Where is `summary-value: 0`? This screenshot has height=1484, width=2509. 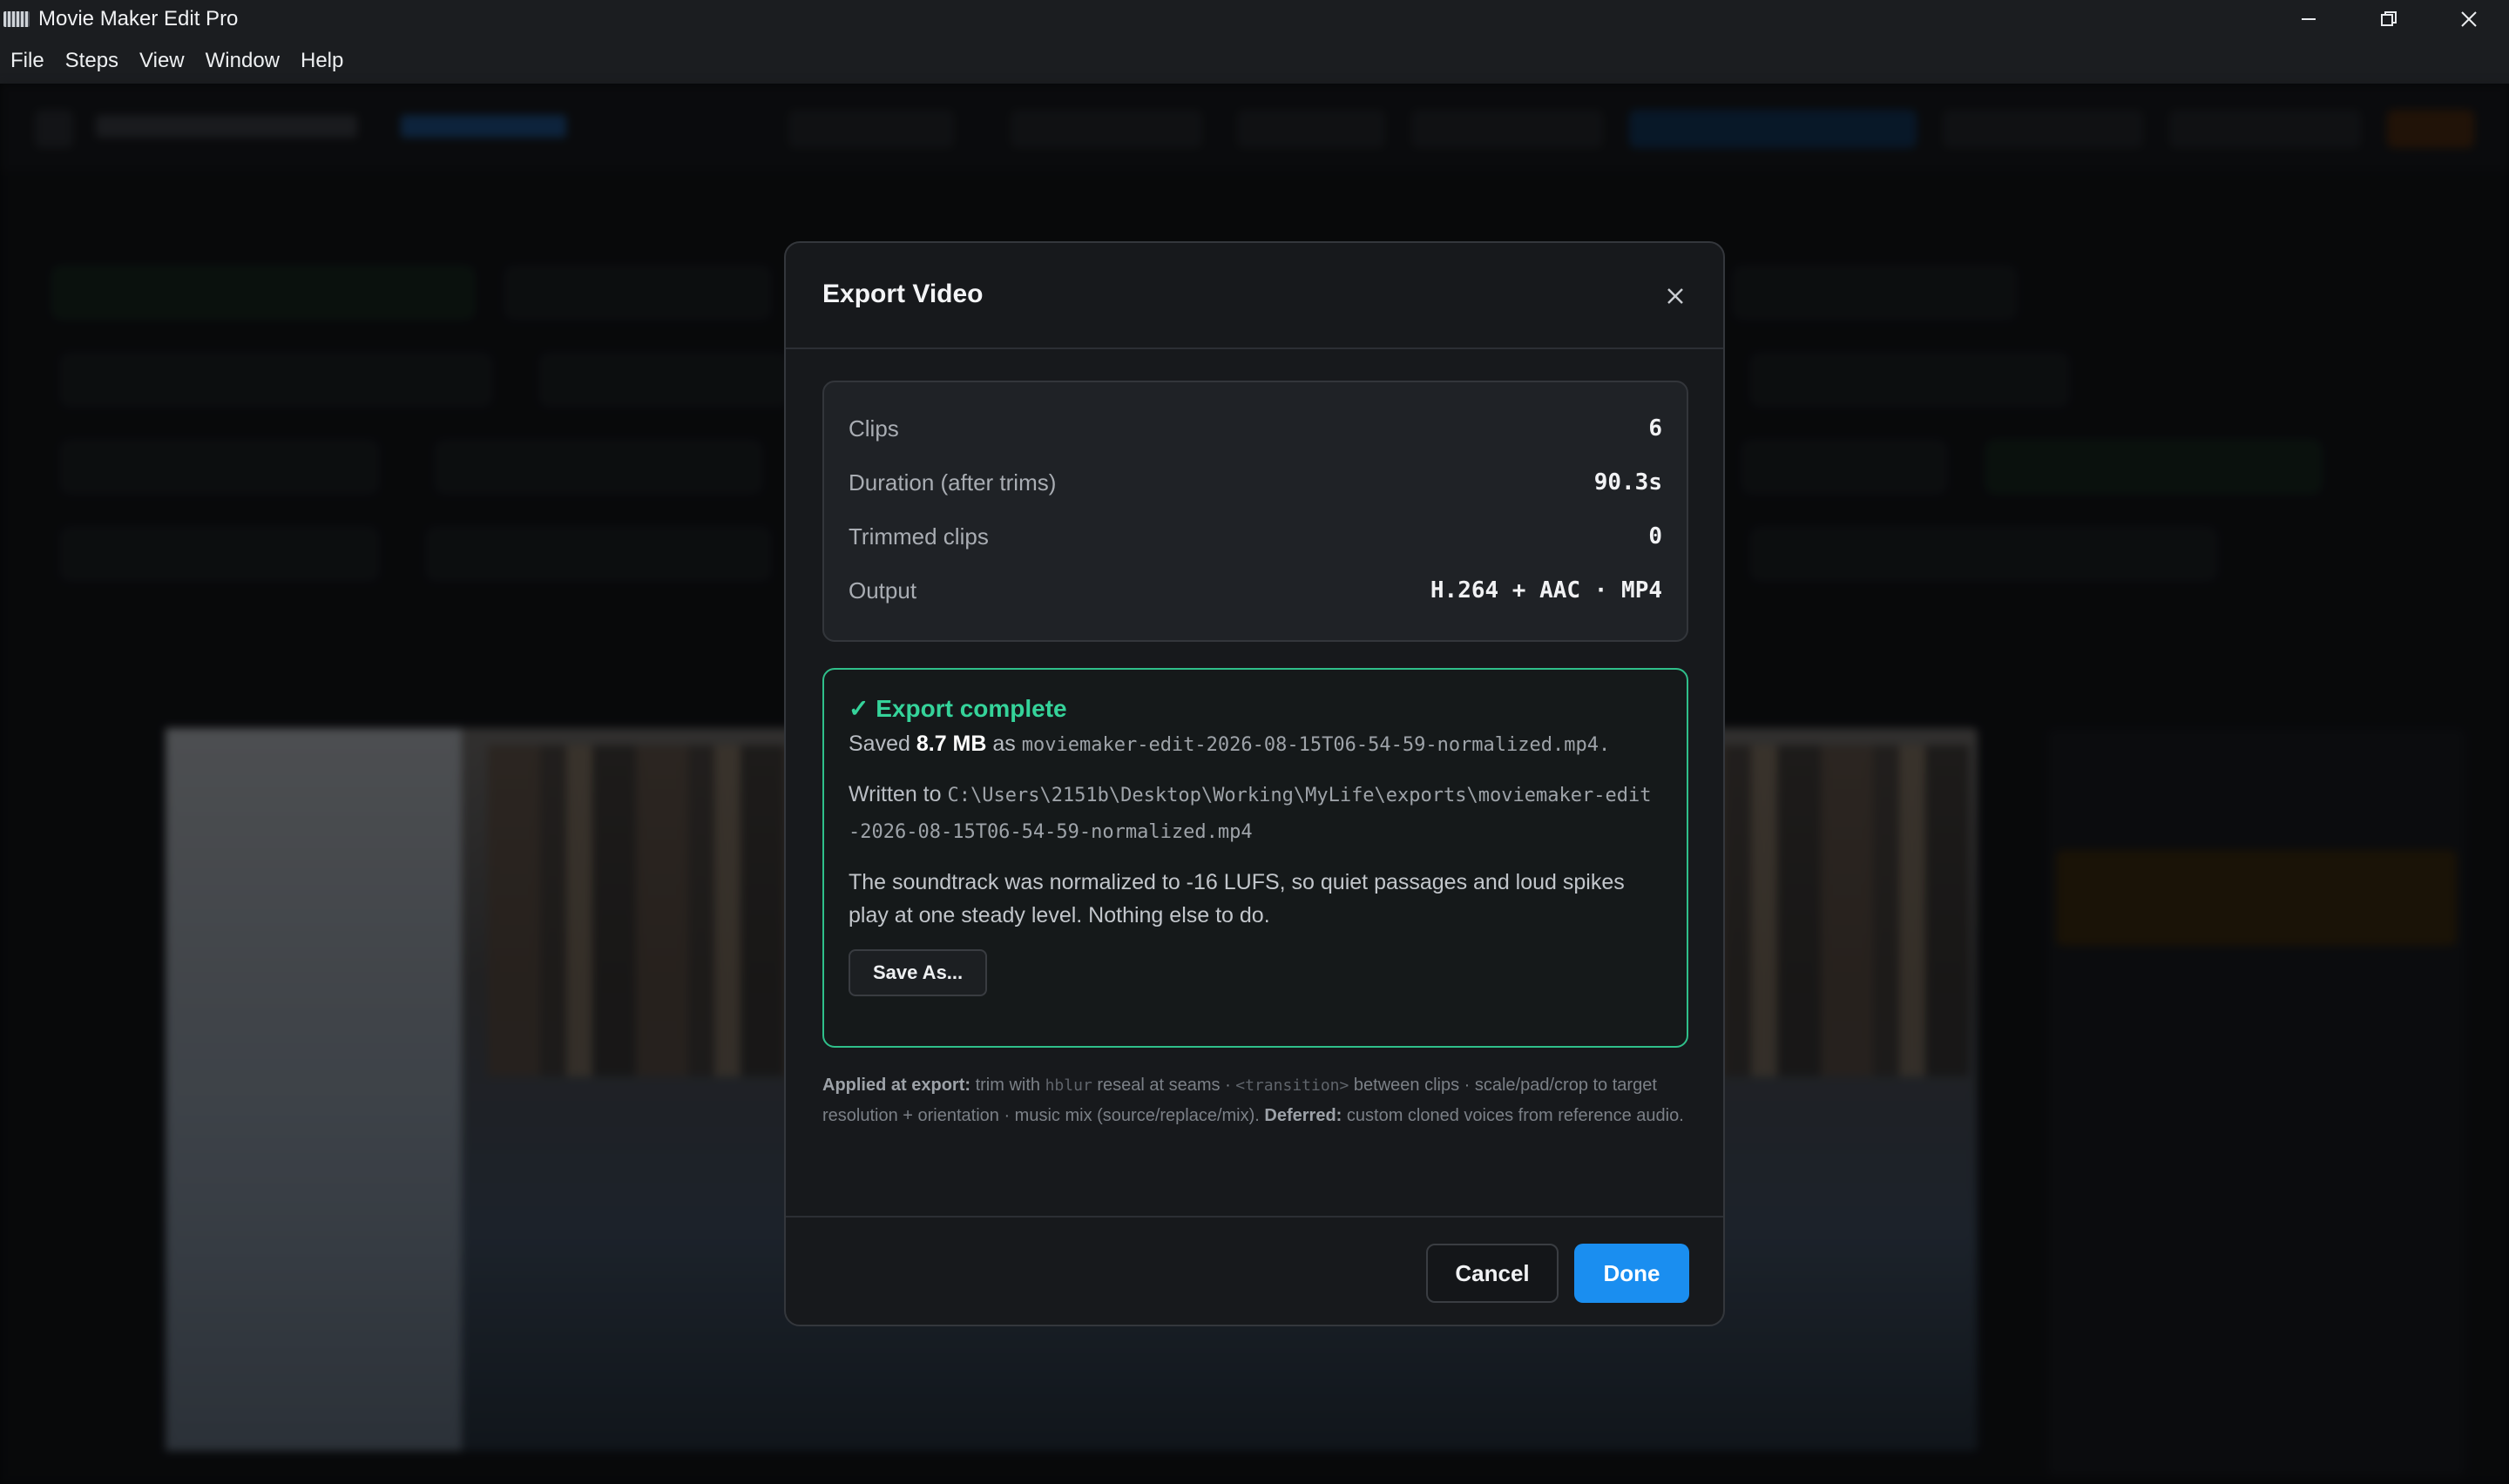
summary-value: 0 is located at coordinates (1655, 537).